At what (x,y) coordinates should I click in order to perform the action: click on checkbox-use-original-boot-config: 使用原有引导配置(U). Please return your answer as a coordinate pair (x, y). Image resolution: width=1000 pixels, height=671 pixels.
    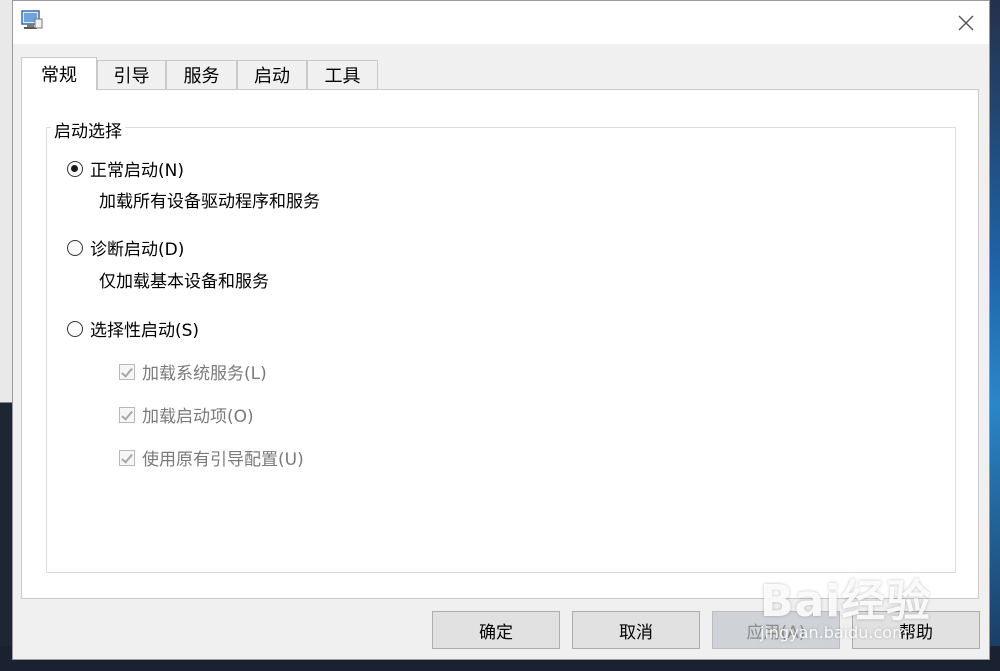
    Looking at the image, I should click on (211, 457).